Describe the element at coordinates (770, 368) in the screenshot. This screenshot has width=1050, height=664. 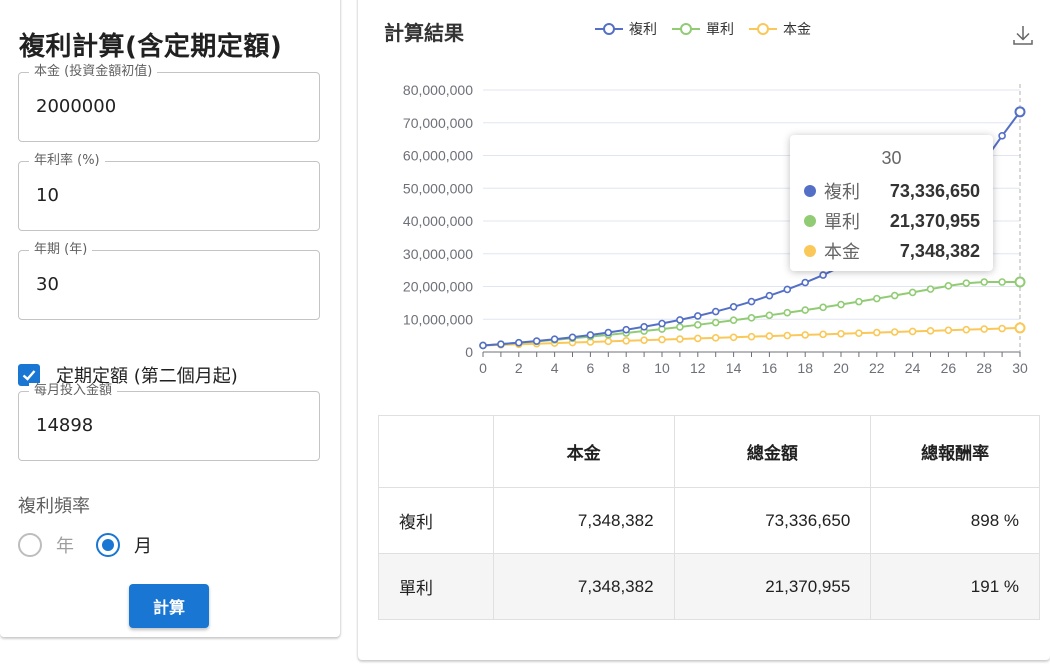
I see `x-tick-label: 16` at that location.